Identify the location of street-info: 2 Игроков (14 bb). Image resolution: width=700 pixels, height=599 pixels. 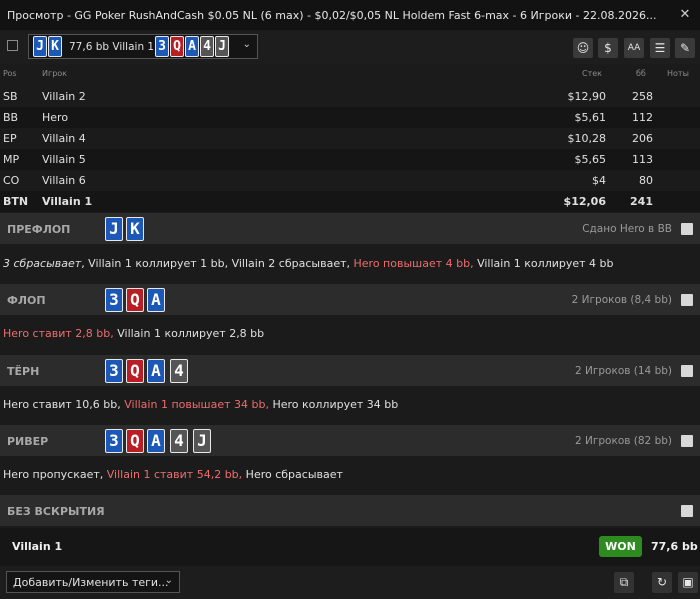
(623, 371).